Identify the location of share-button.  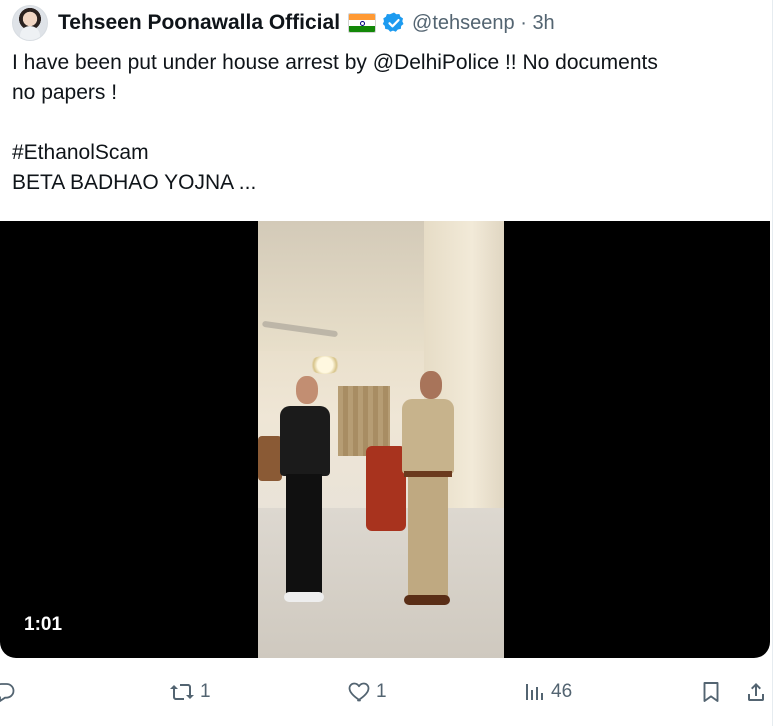
(756, 692).